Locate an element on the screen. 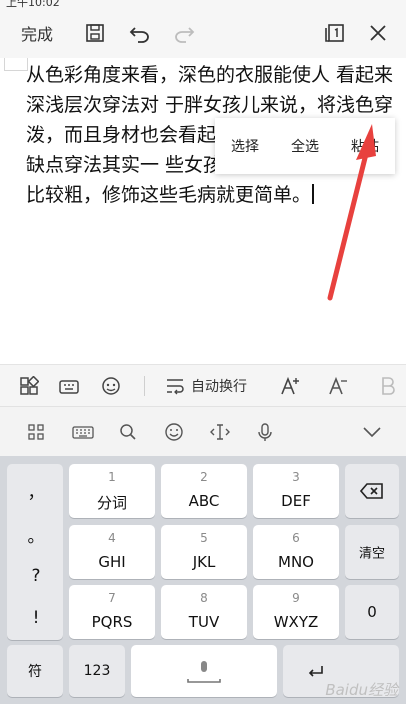 This screenshot has width=406, height=704. key-number: 6 is located at coordinates (296, 538).